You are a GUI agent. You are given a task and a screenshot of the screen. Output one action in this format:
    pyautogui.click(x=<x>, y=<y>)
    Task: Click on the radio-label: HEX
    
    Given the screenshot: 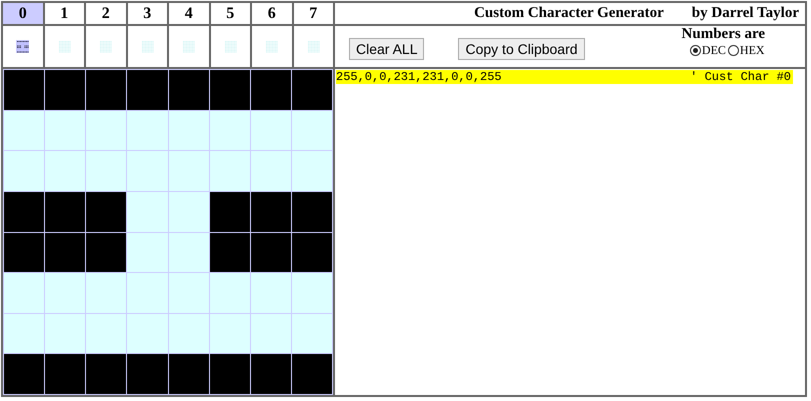 What is the action you would take?
    pyautogui.click(x=752, y=50)
    